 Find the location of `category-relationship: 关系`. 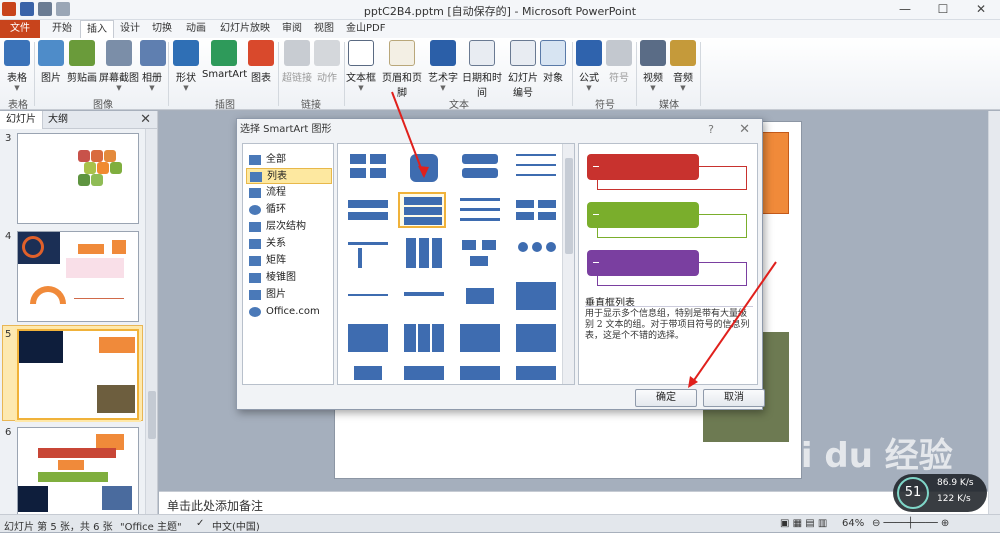

category-relationship: 关系 is located at coordinates (289, 244).